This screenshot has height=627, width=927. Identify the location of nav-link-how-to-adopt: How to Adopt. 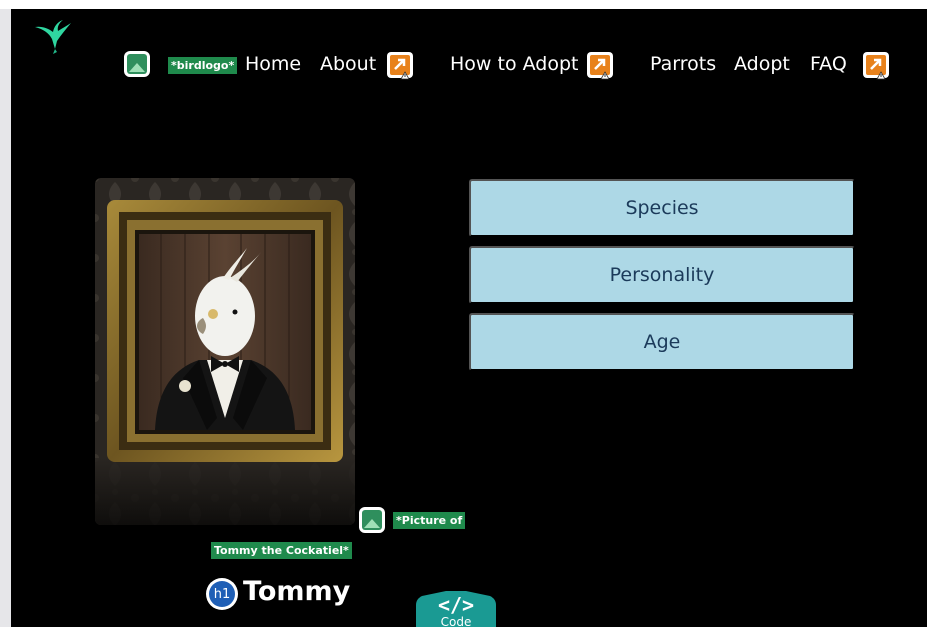
(514, 64).